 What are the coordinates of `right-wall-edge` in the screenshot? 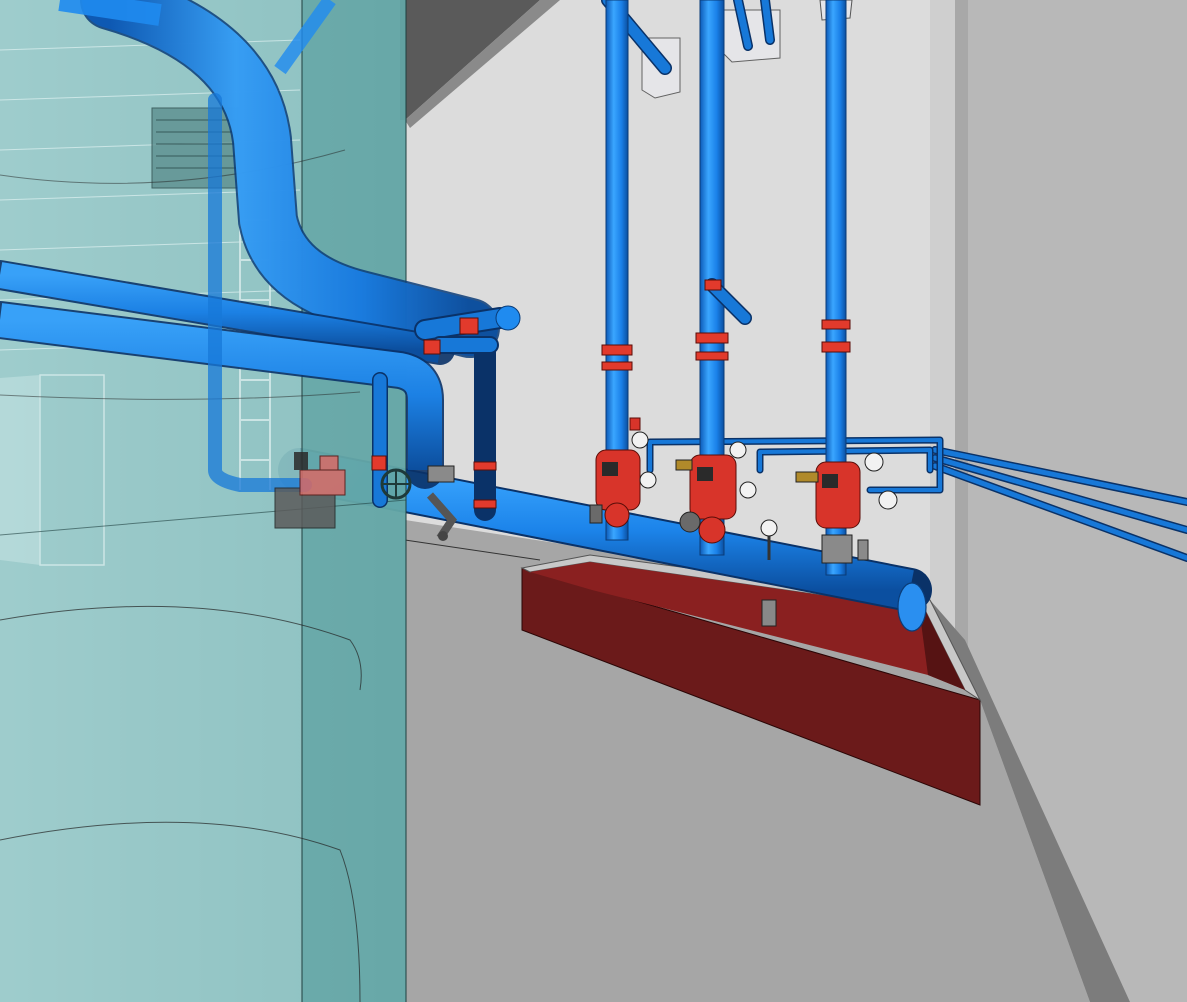 It's located at (961, 325).